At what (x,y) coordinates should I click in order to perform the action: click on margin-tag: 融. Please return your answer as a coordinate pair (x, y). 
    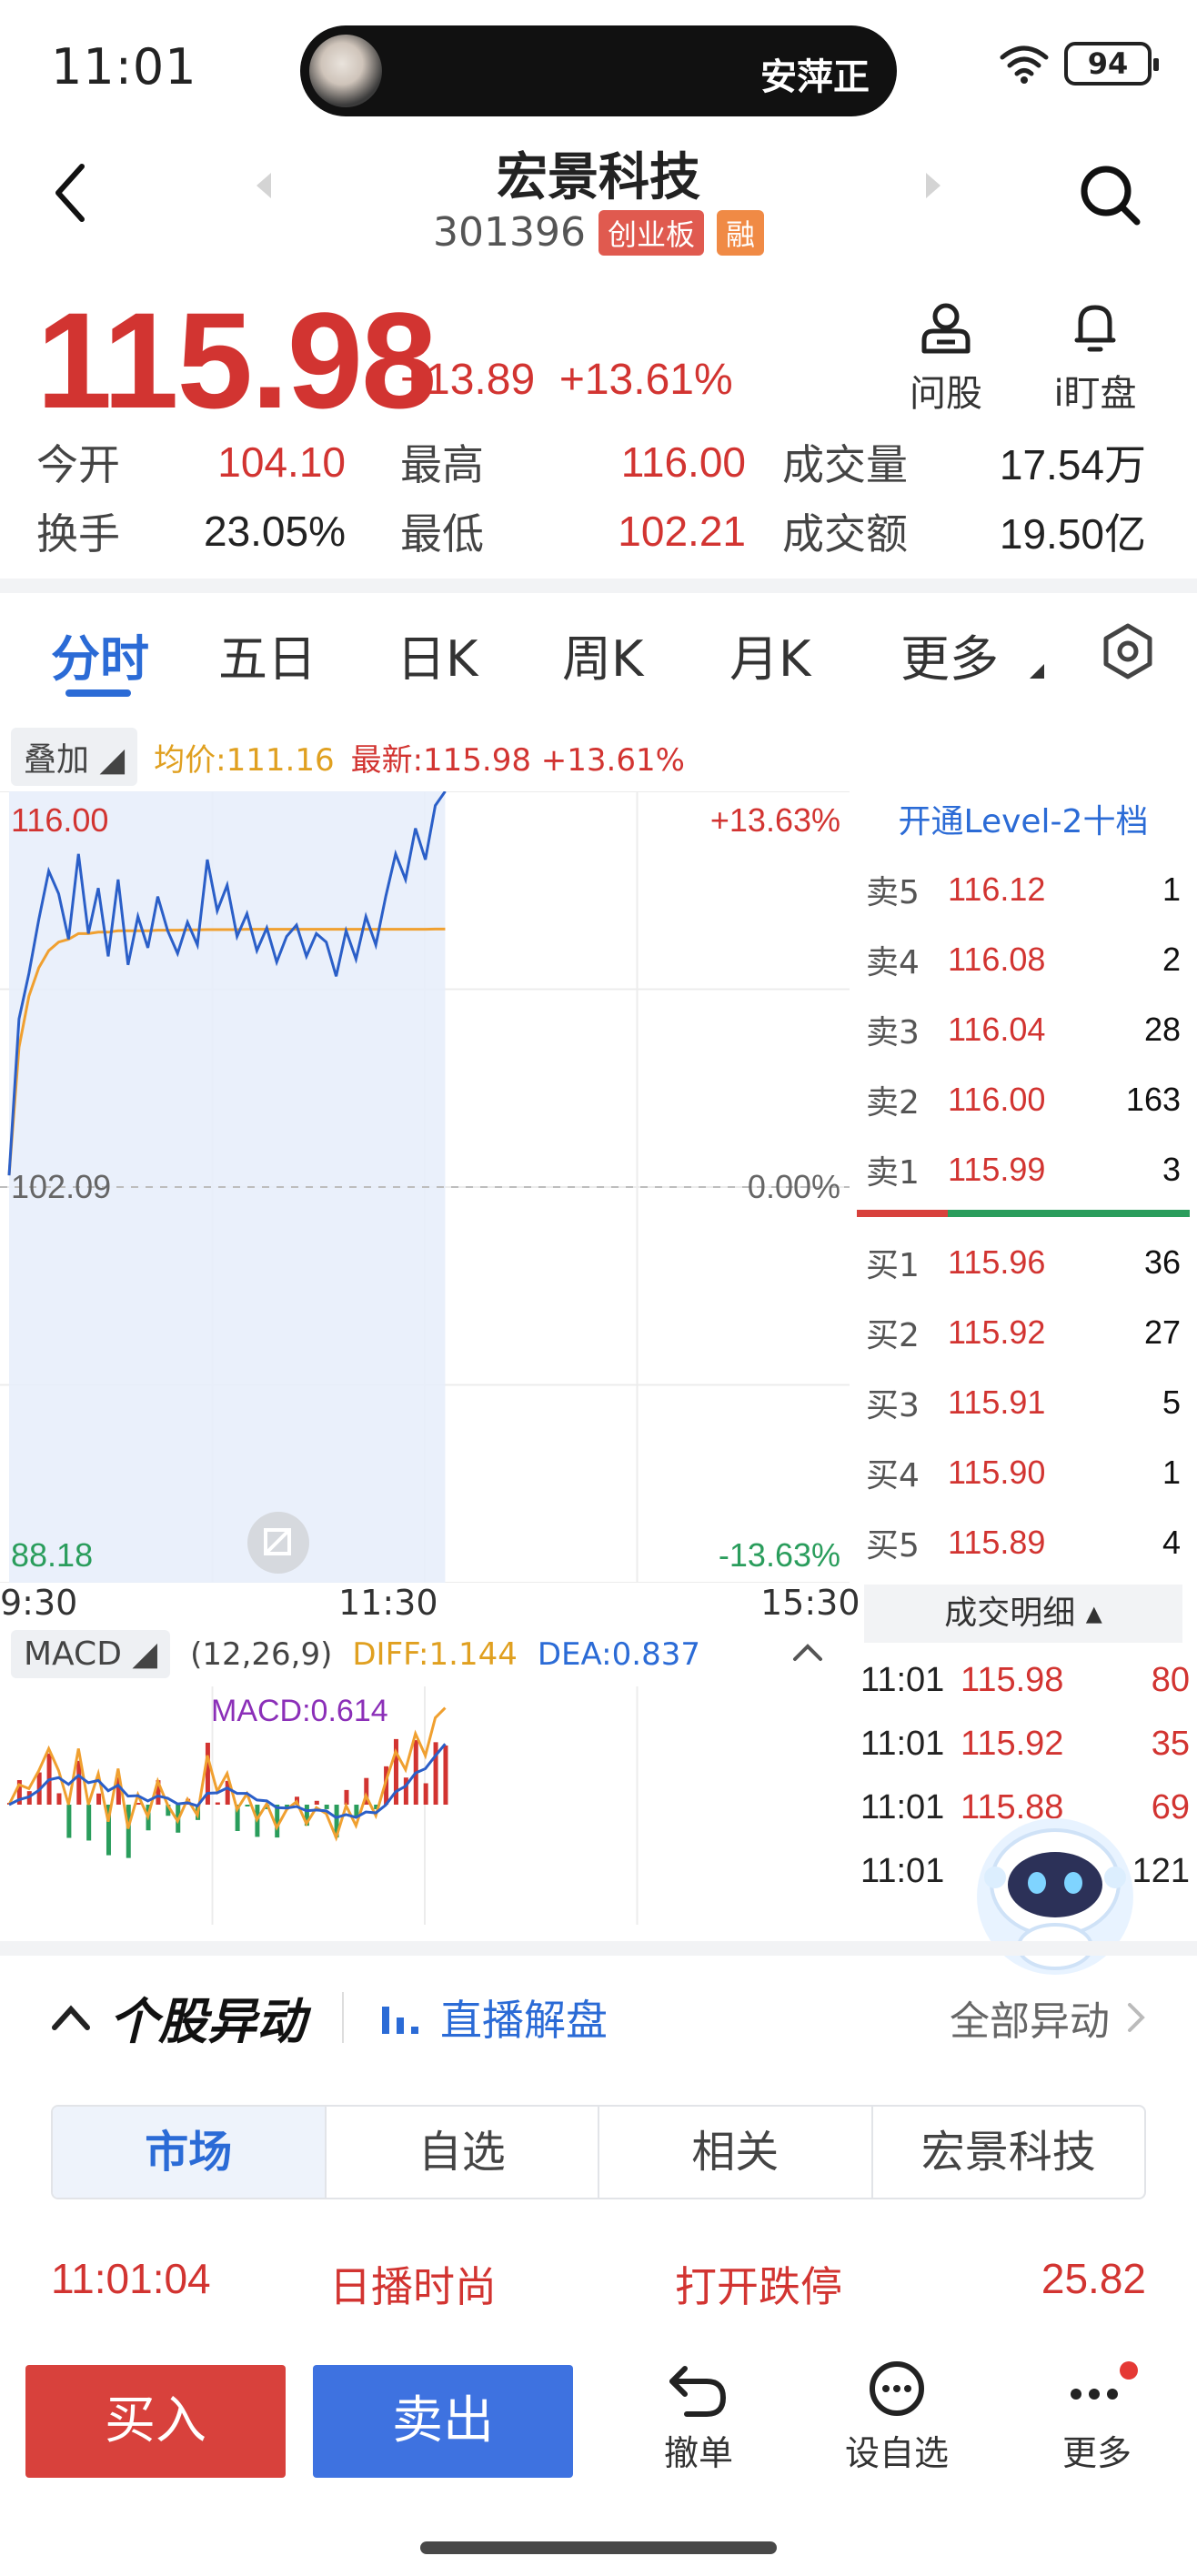
    Looking at the image, I should click on (740, 232).